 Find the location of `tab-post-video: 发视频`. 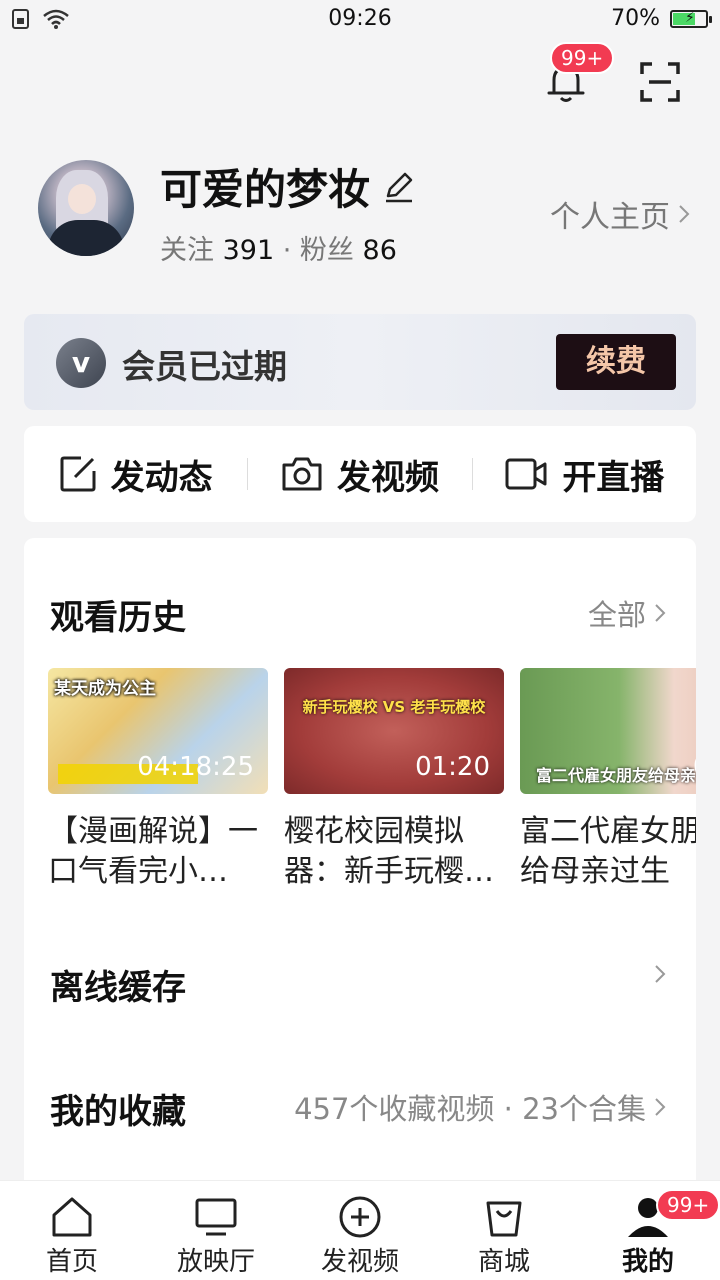

tab-post-video: 发视频 is located at coordinates (360, 1230).